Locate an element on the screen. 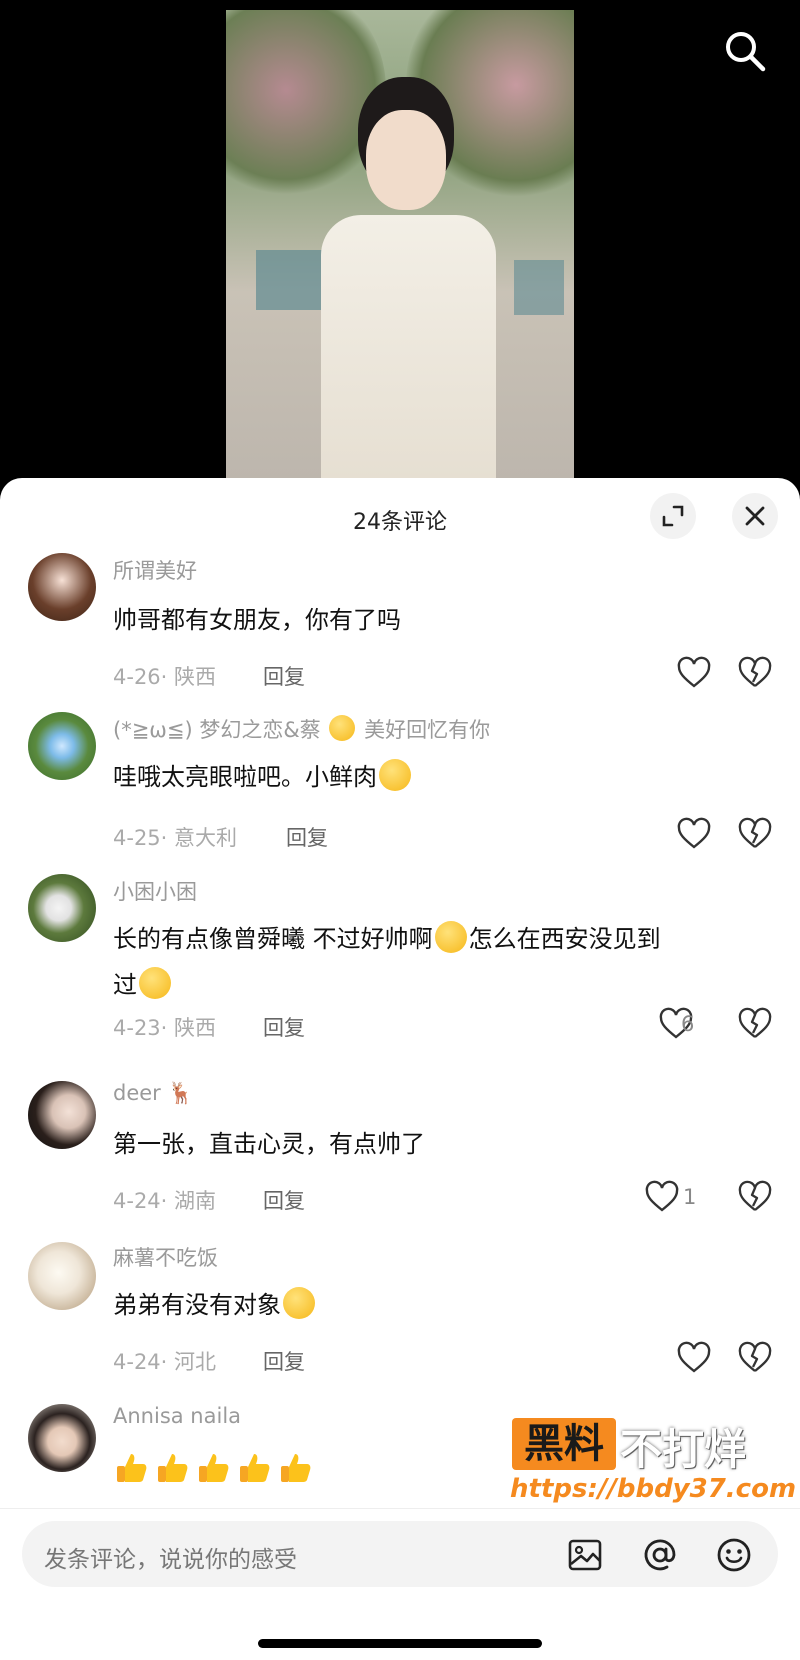 The image size is (800, 1660). video-frame-photo is located at coordinates (400, 245).